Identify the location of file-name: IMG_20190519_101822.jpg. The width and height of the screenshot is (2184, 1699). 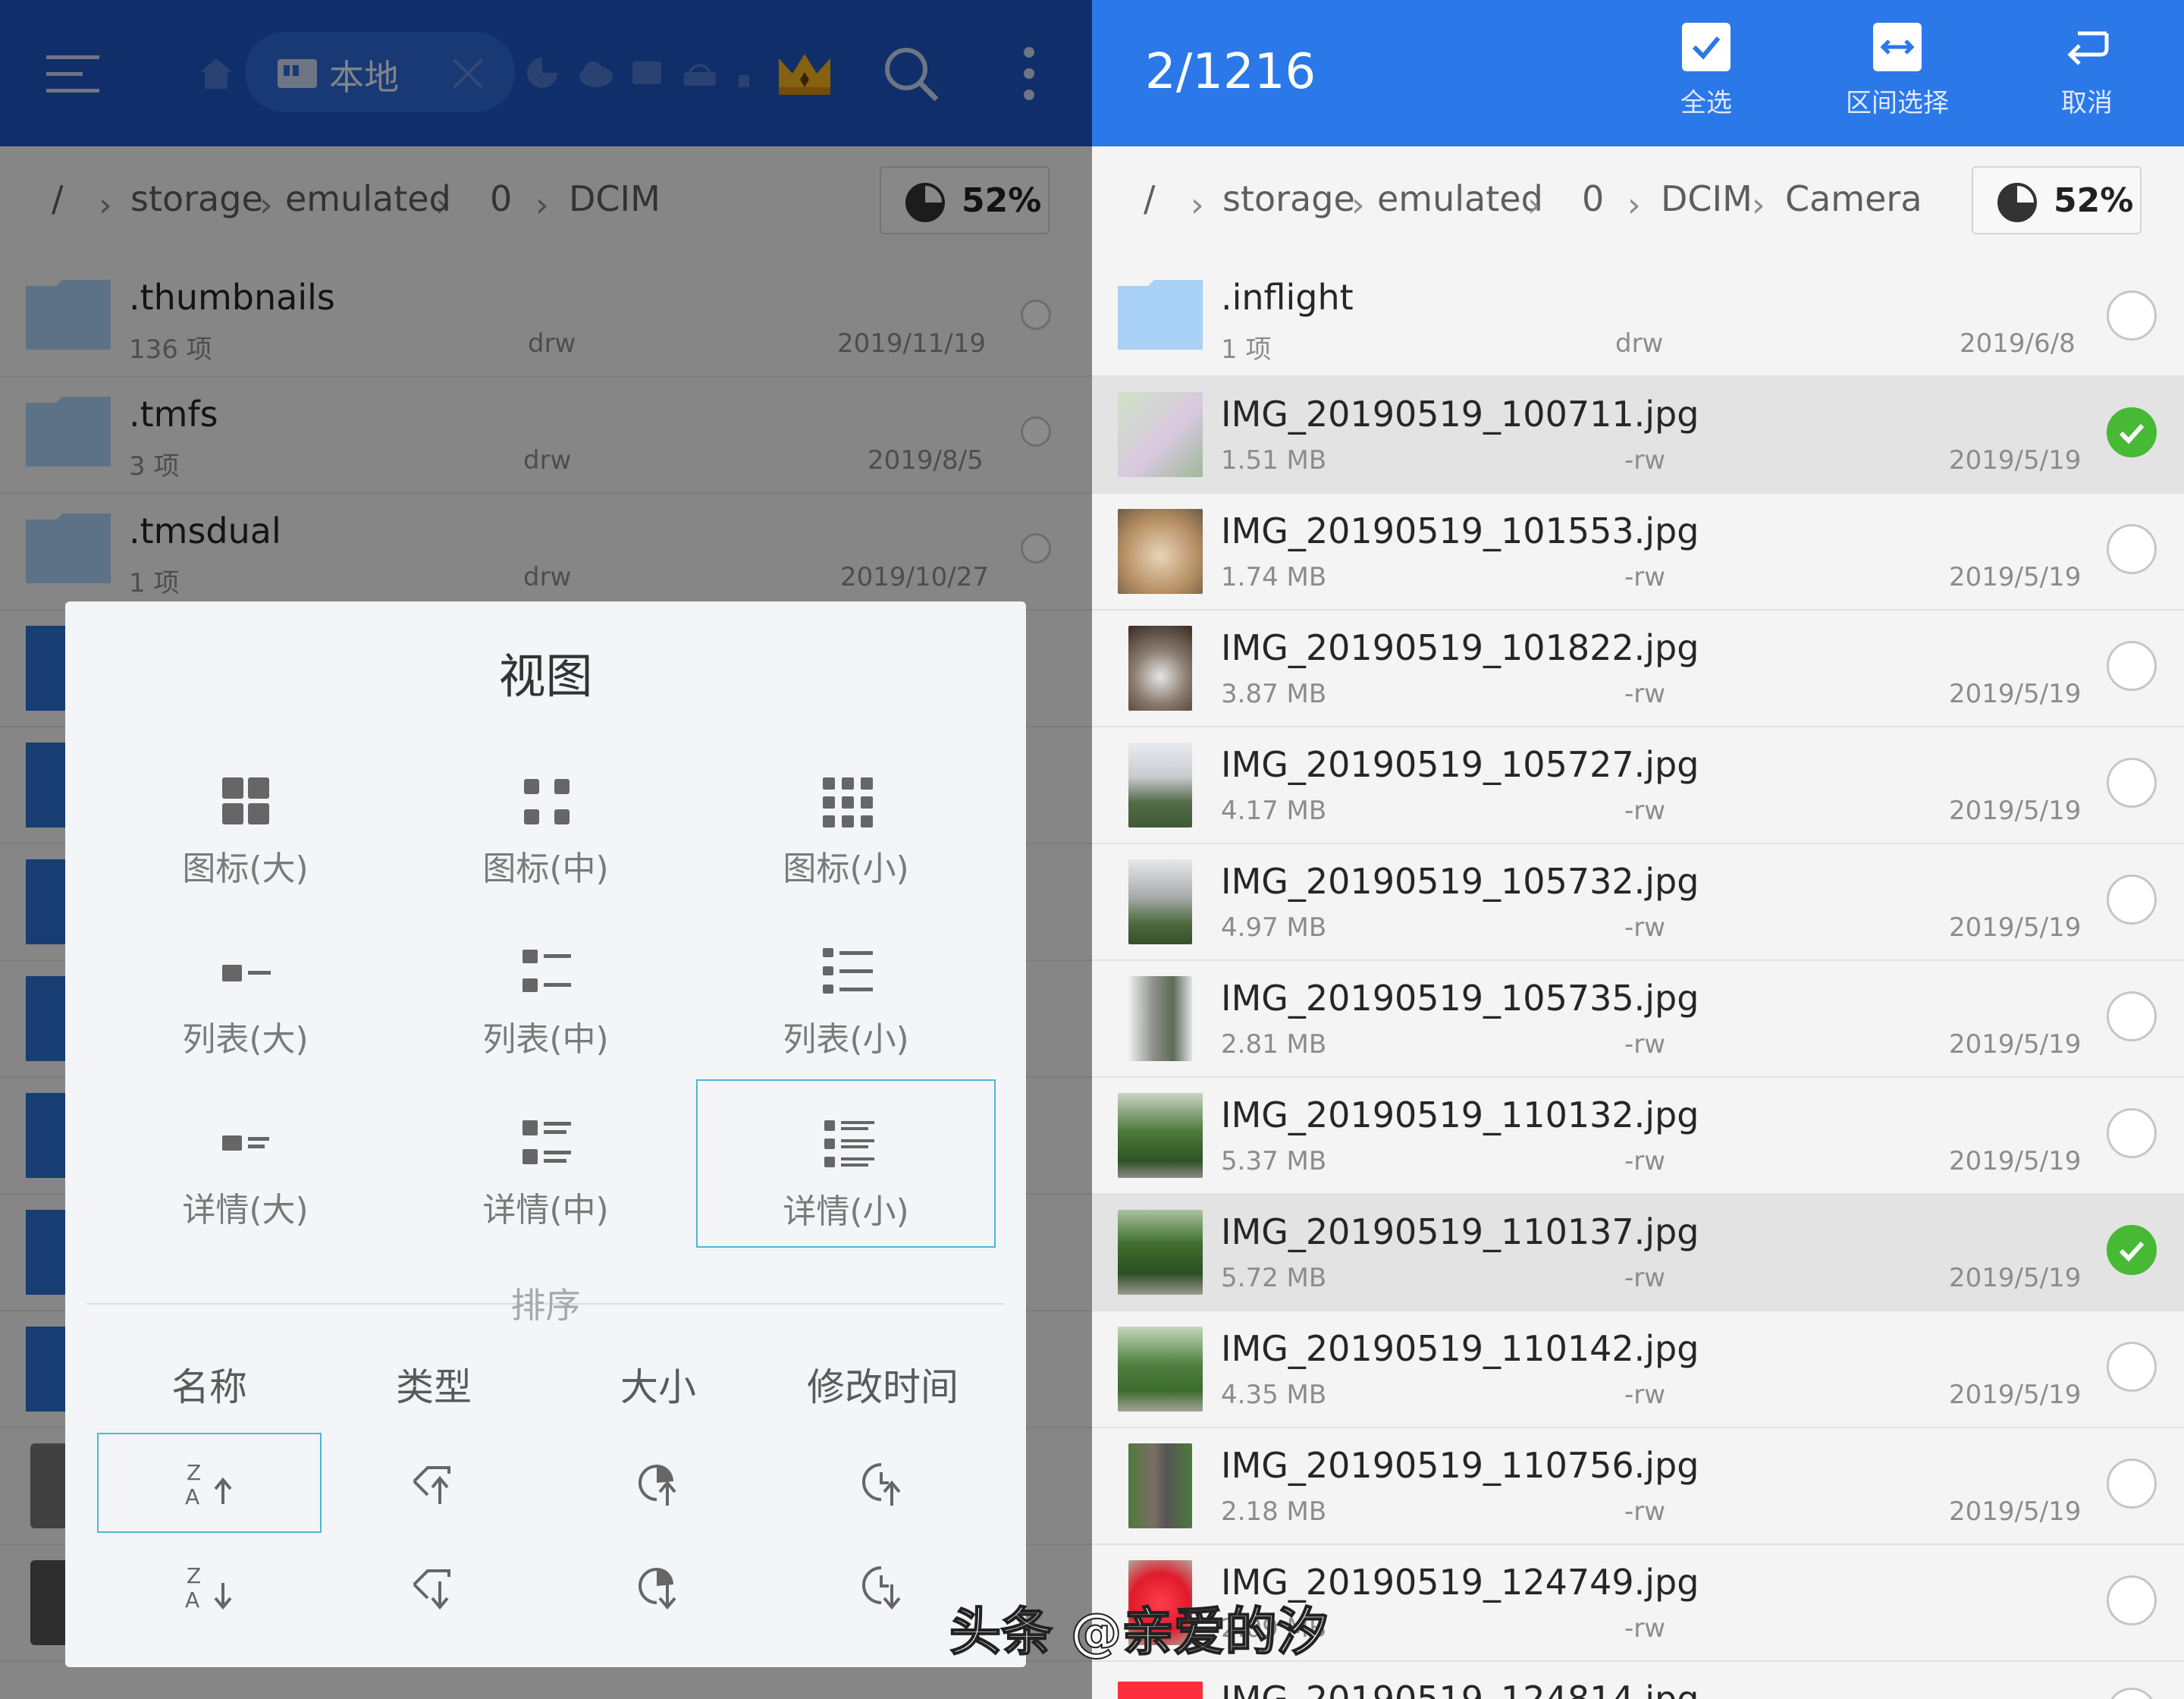
(1460, 647).